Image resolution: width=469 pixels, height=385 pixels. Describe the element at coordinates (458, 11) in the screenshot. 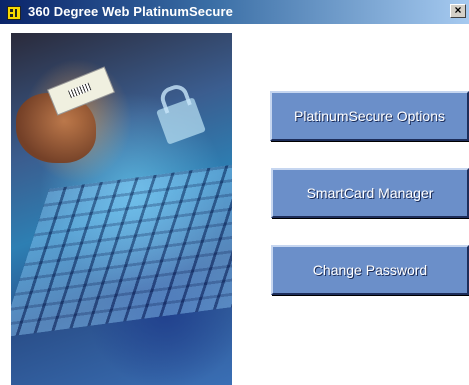

I see `close-button: ×` at that location.